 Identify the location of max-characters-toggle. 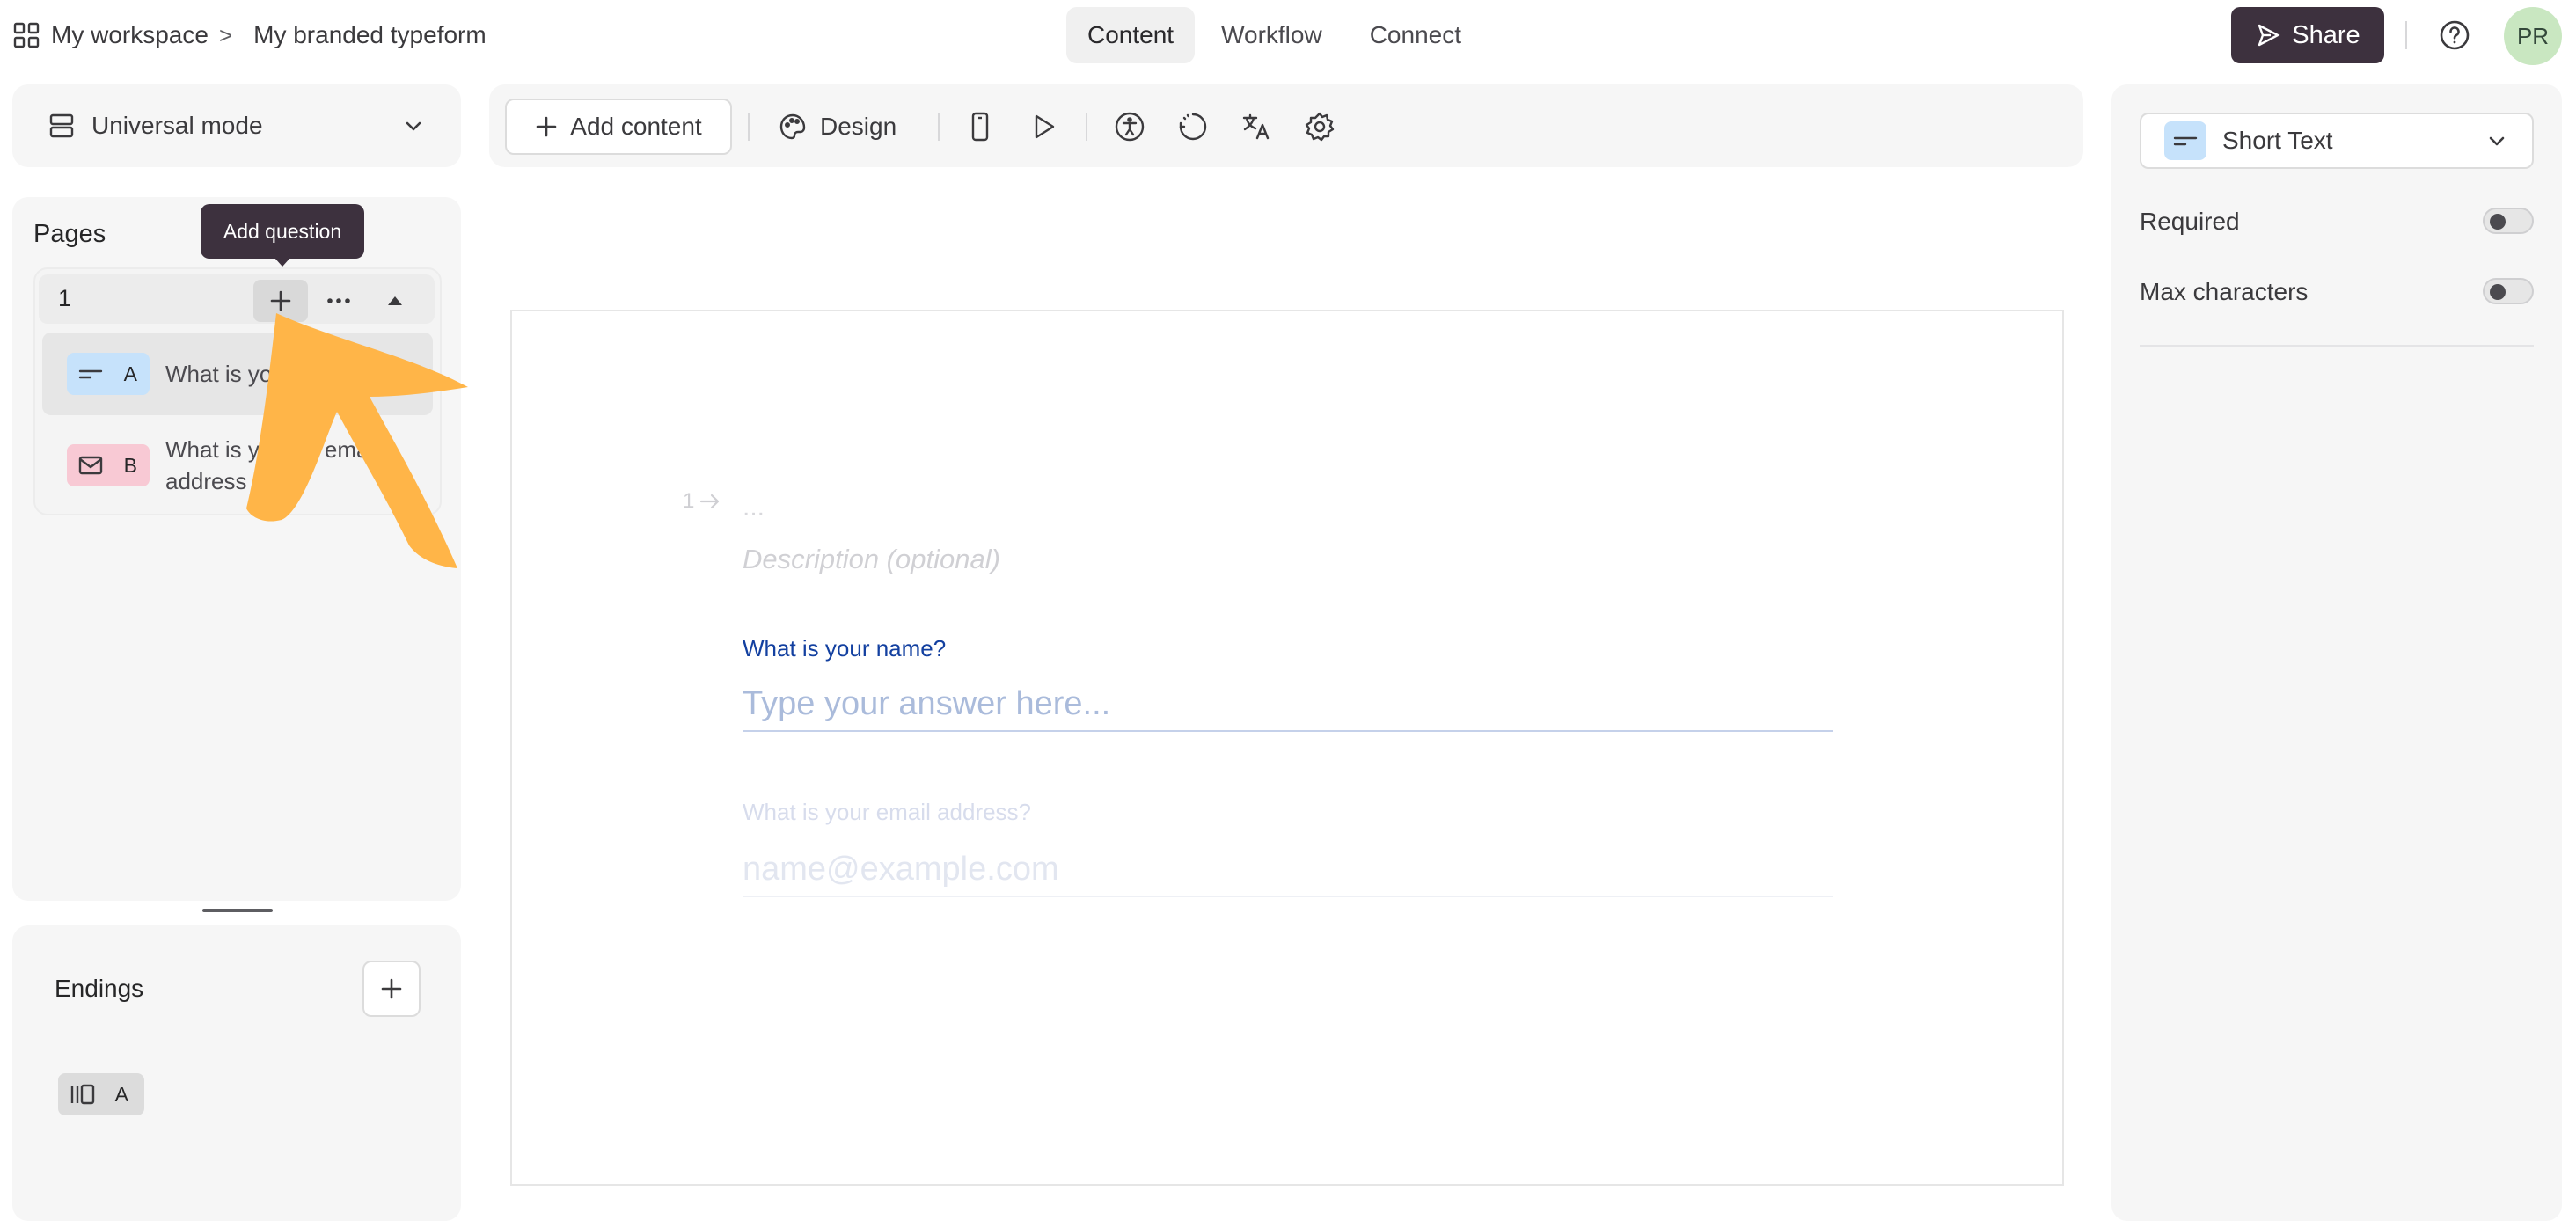
(2508, 291).